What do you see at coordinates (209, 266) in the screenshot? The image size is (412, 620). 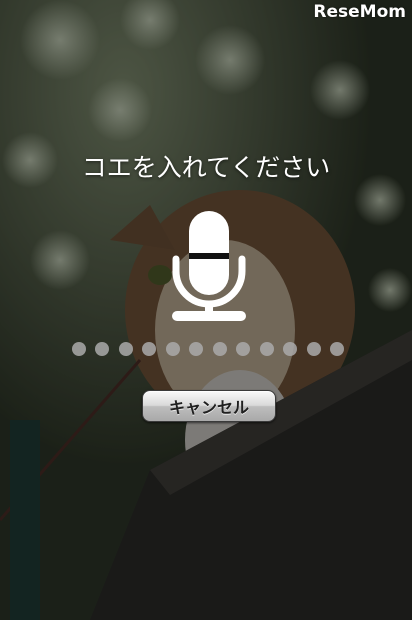 I see `microphone-icon` at bounding box center [209, 266].